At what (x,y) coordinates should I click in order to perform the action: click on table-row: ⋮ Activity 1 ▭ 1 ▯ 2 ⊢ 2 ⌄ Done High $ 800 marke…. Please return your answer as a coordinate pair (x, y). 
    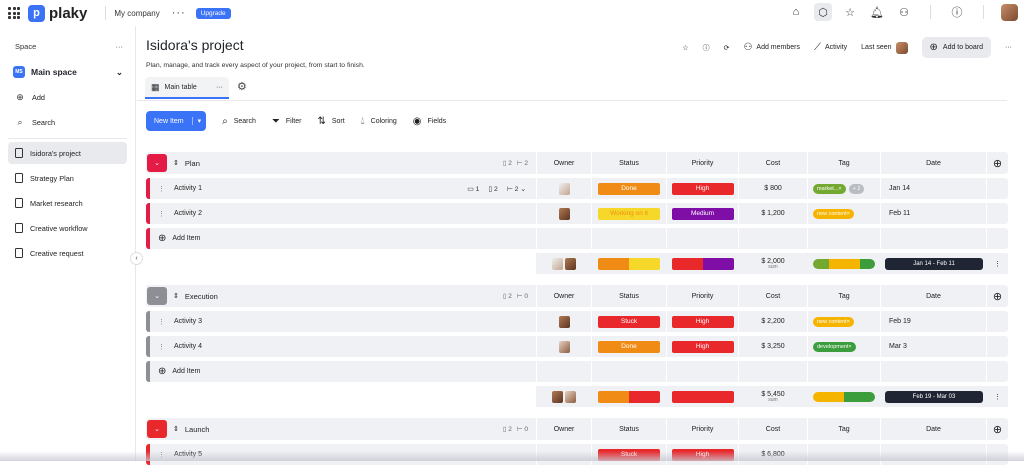
    Looking at the image, I should click on (577, 188).